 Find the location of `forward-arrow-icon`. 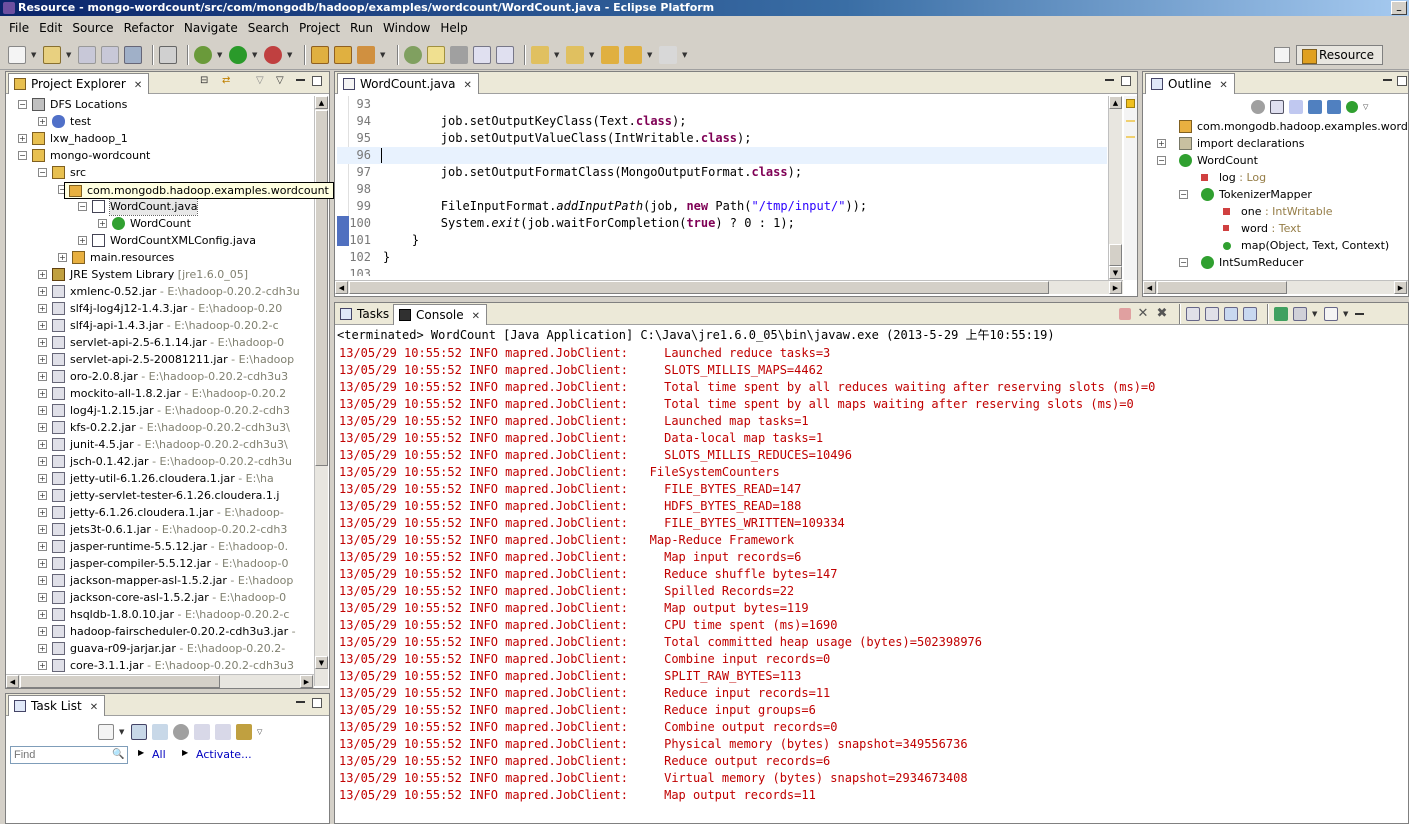

forward-arrow-icon is located at coordinates (668, 54).